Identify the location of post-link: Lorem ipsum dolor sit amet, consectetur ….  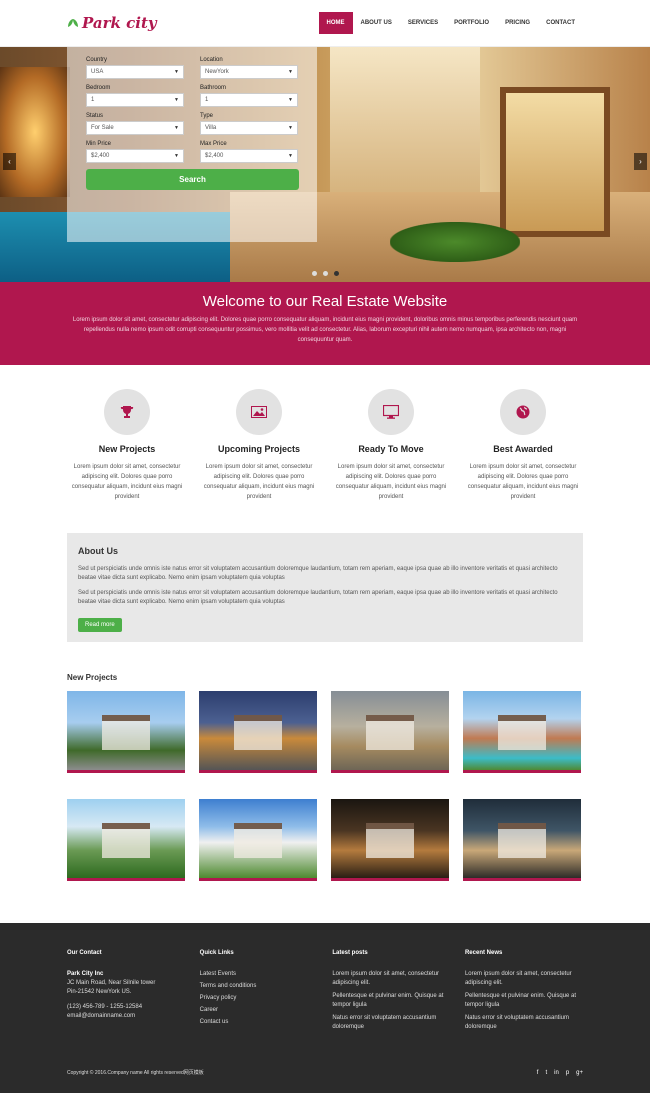
(391, 979).